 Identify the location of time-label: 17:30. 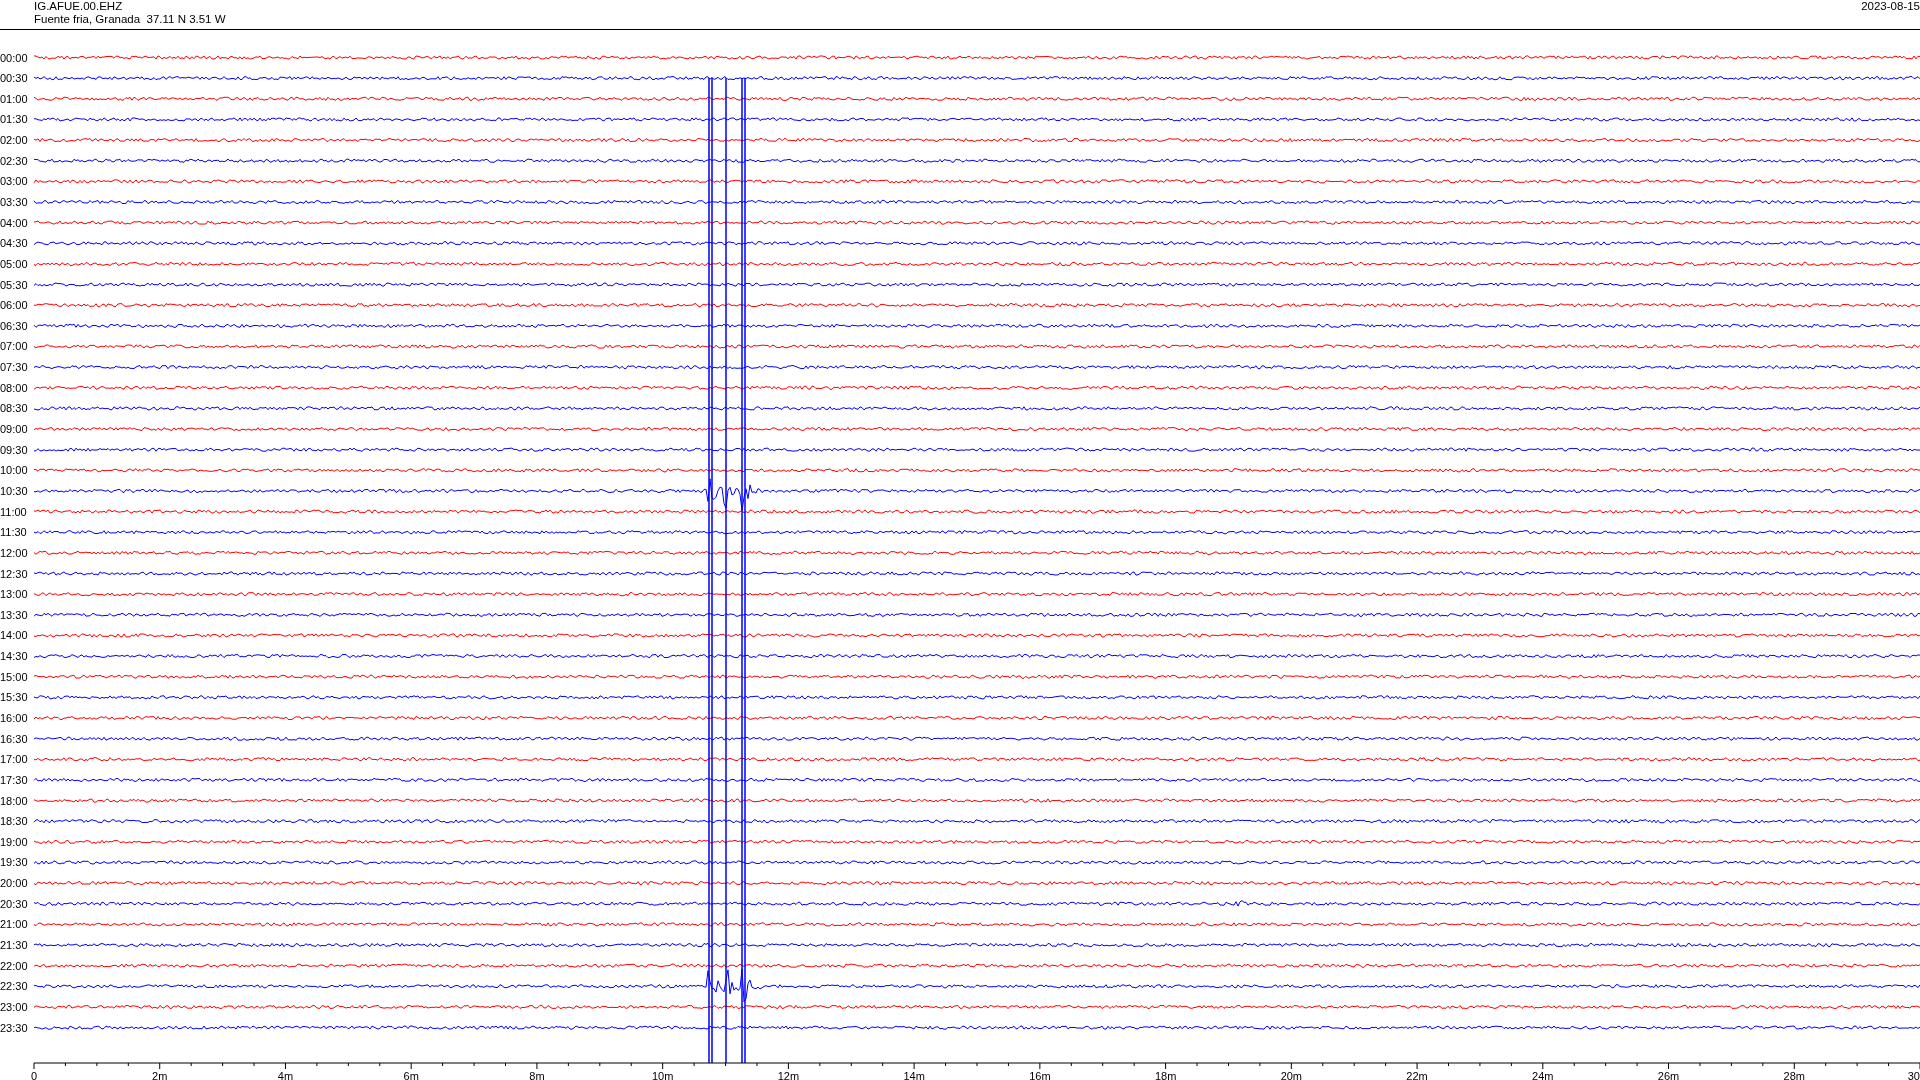
(14, 779).